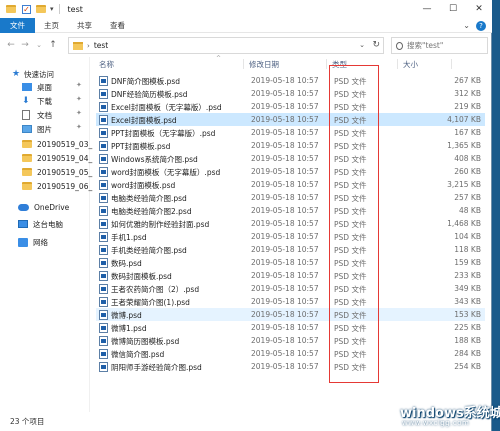 The image size is (500, 431). What do you see at coordinates (143, 185) in the screenshot?
I see `file-name: word封面模板.psd` at bounding box center [143, 185].